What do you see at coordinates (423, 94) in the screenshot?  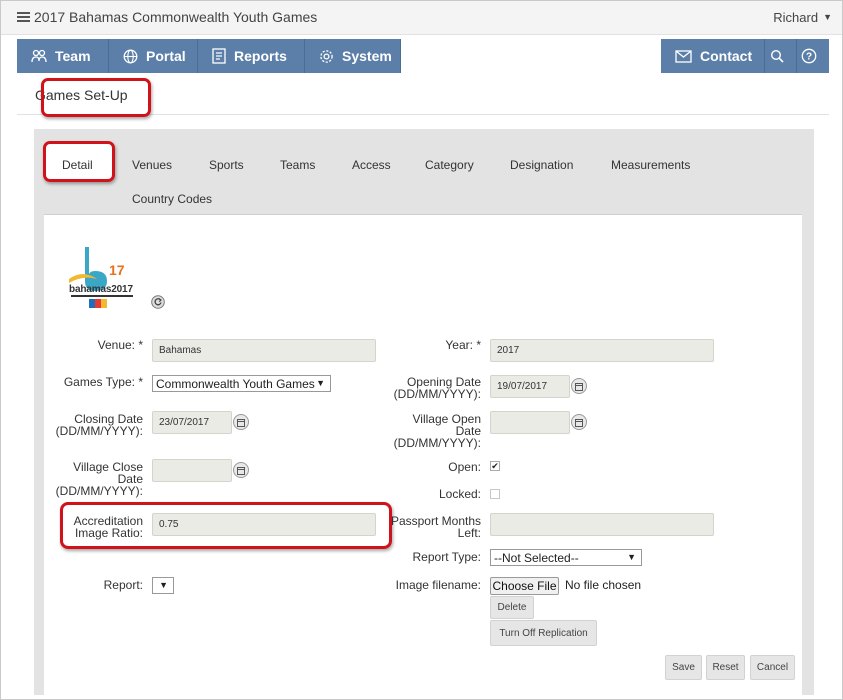 I see `page-header` at bounding box center [423, 94].